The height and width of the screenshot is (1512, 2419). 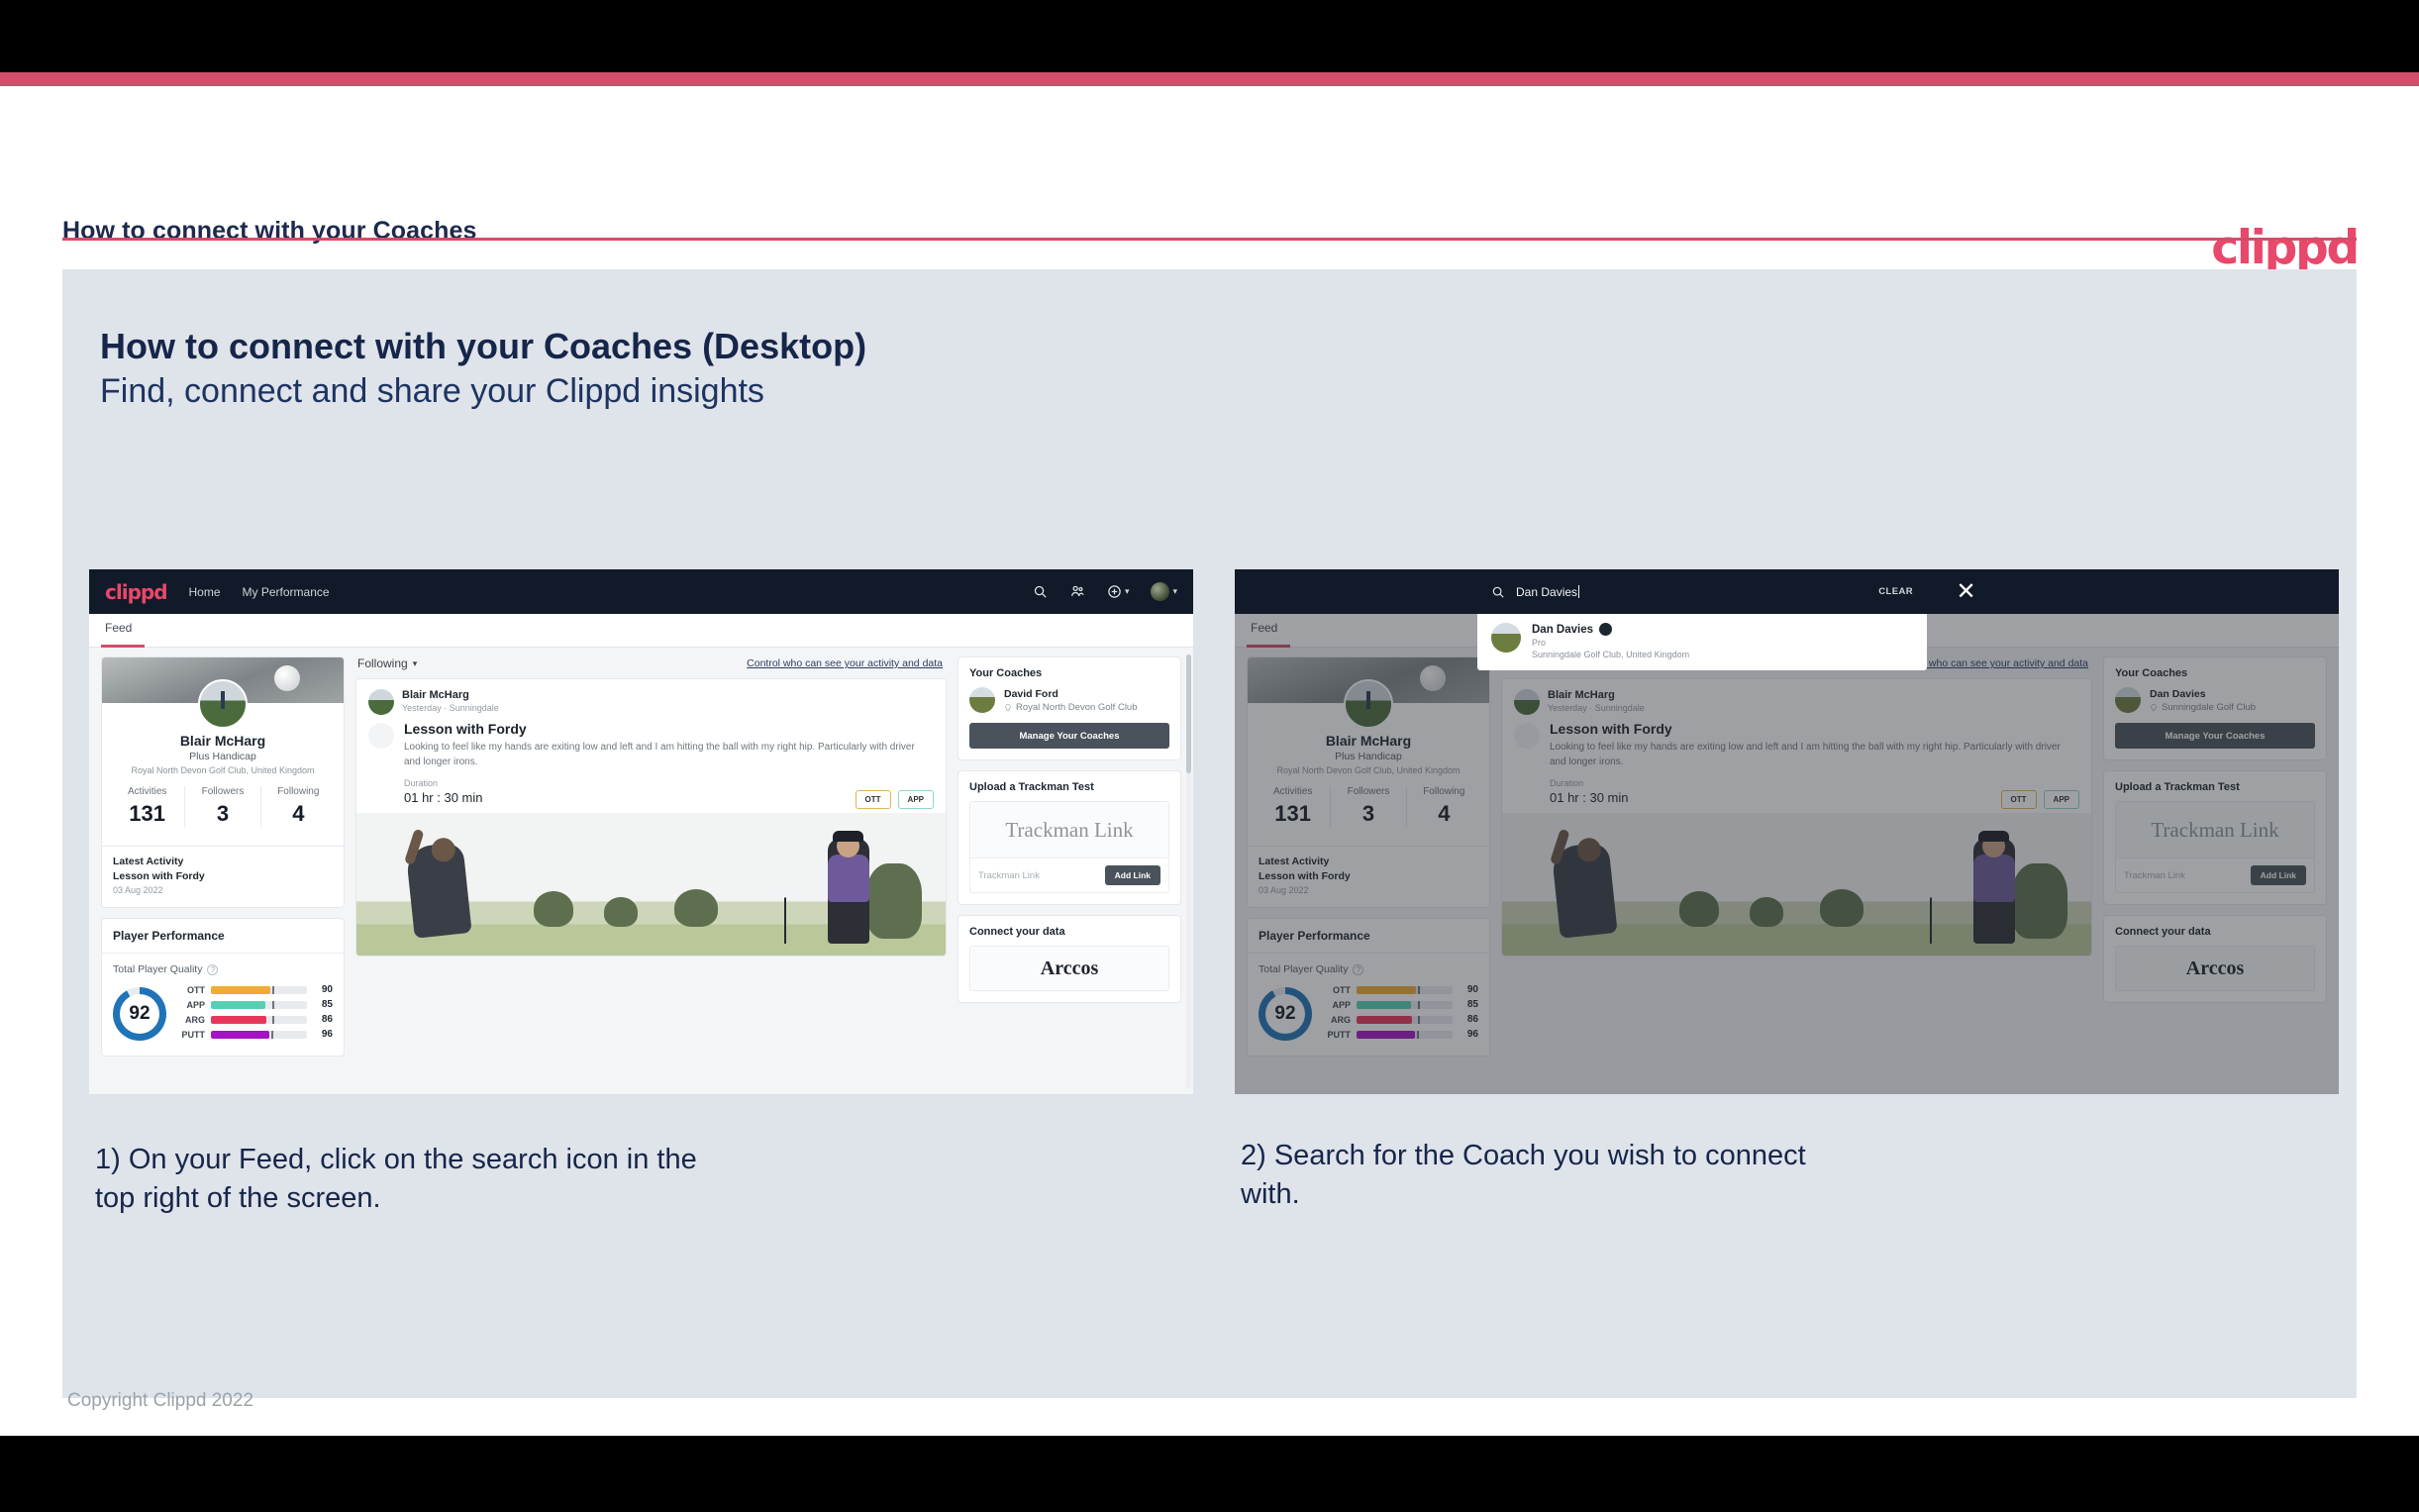 I want to click on clippd-logo: clippd, so click(x=2285, y=248).